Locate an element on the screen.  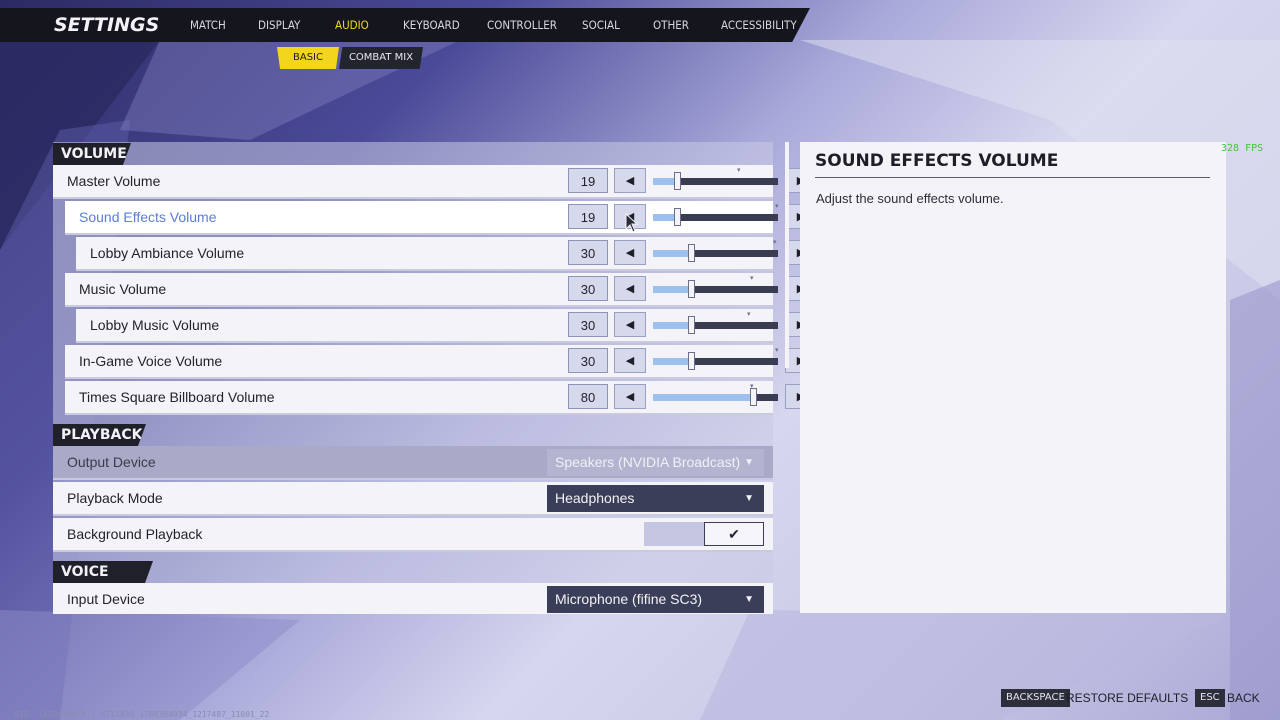
row-playback-mode: Playback Mode Headphones ▼ is located at coordinates (413, 499).